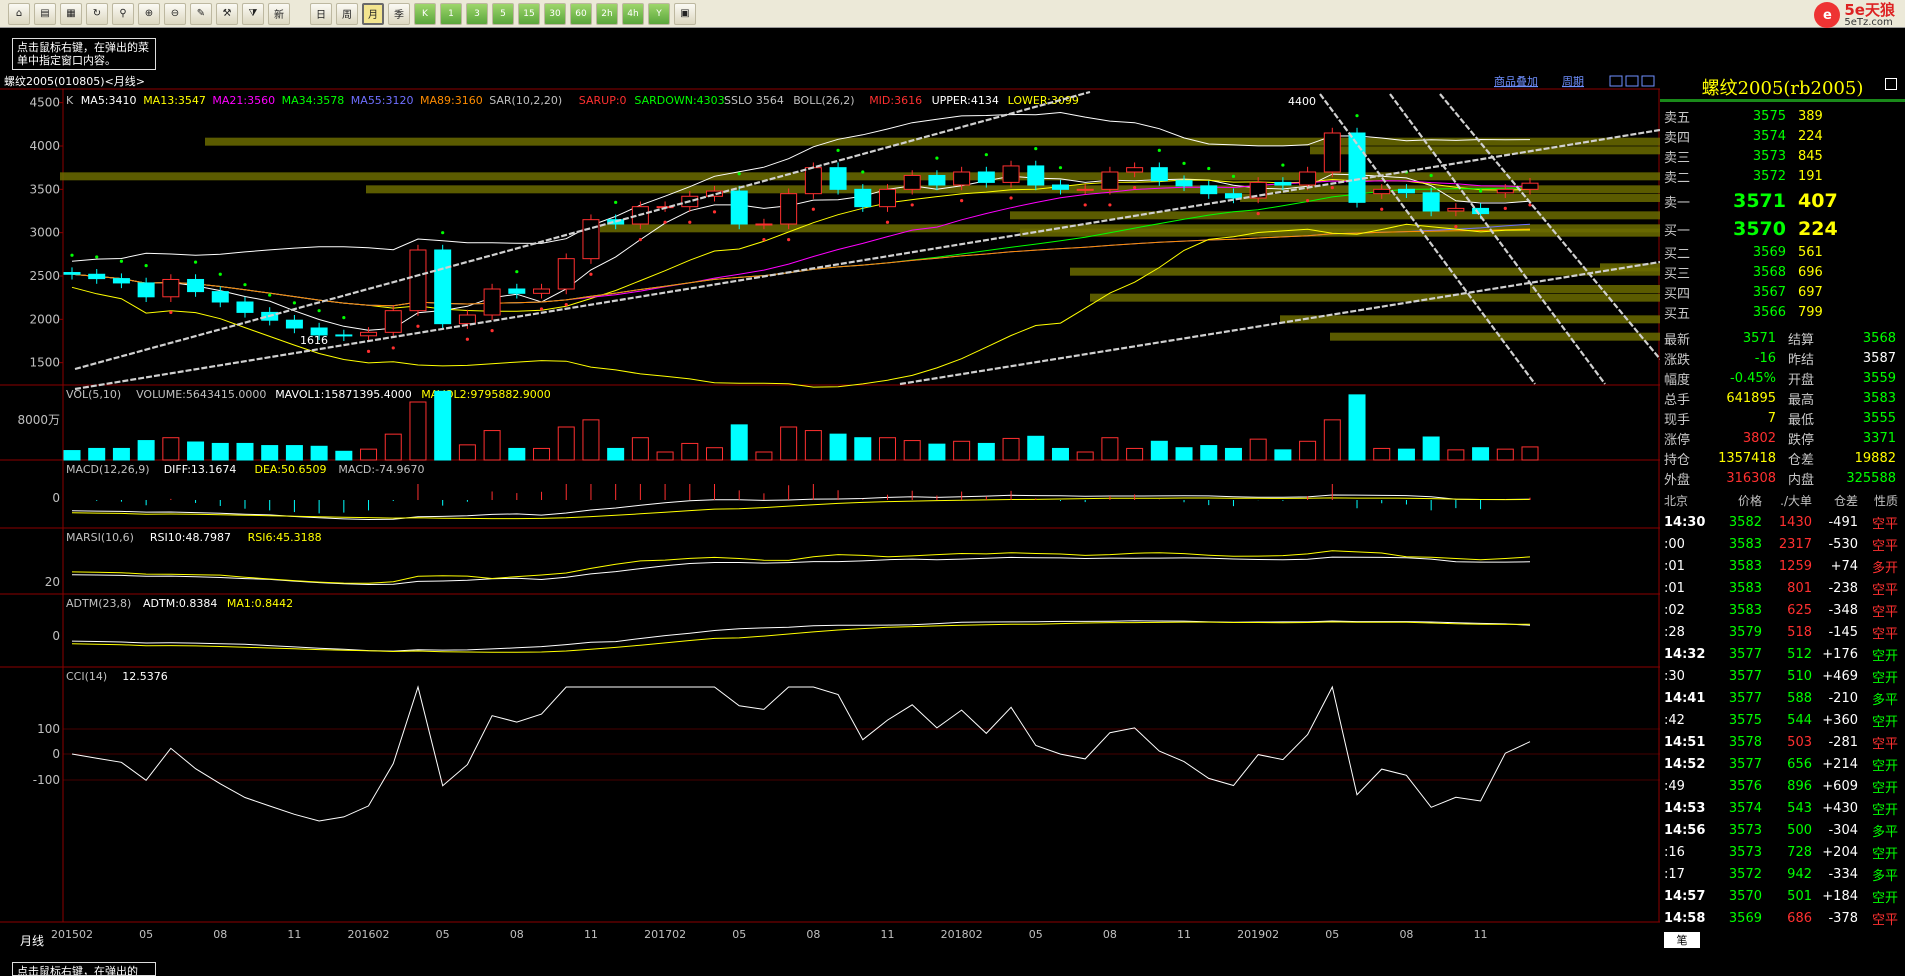 The width and height of the screenshot is (1905, 976). Describe the element at coordinates (477, 13) in the screenshot. I see `period-button-6: 3` at that location.